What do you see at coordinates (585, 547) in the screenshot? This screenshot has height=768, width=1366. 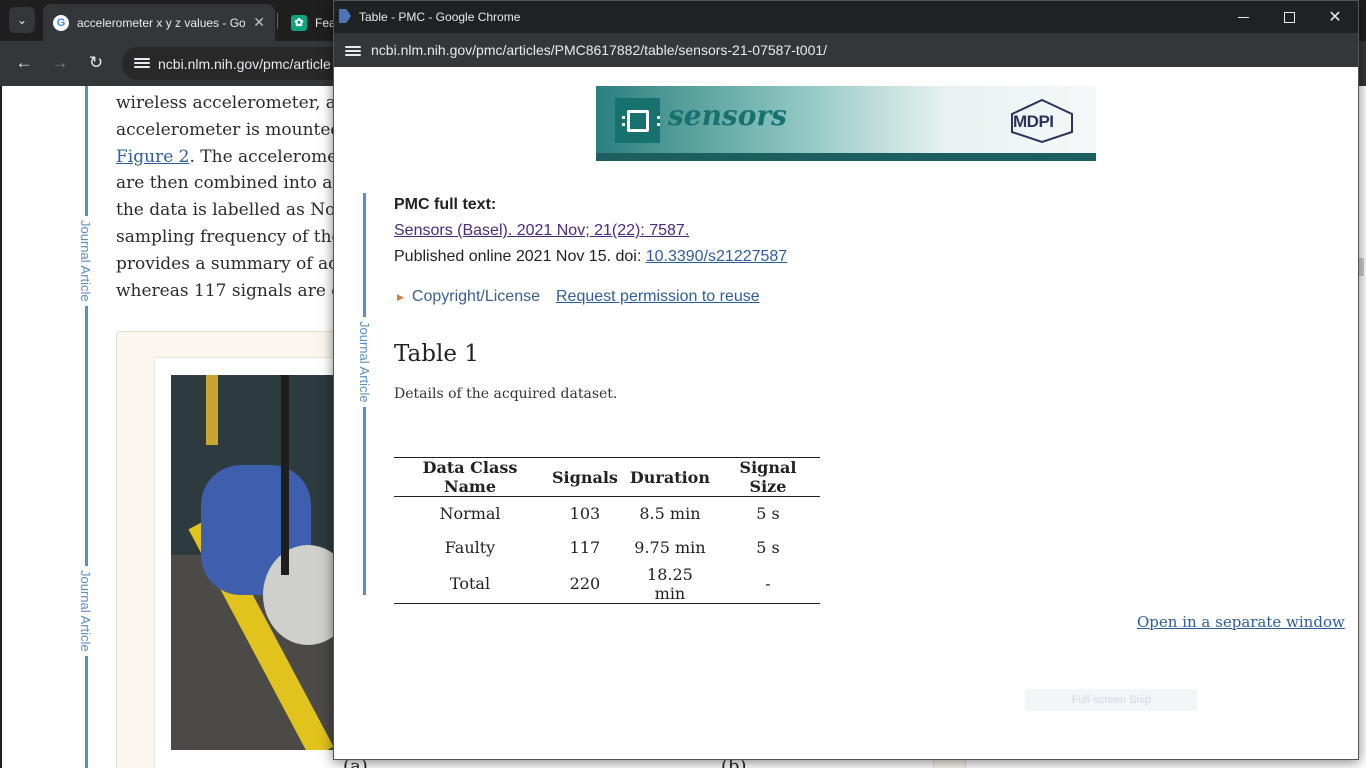 I see `table-cell: 117` at bounding box center [585, 547].